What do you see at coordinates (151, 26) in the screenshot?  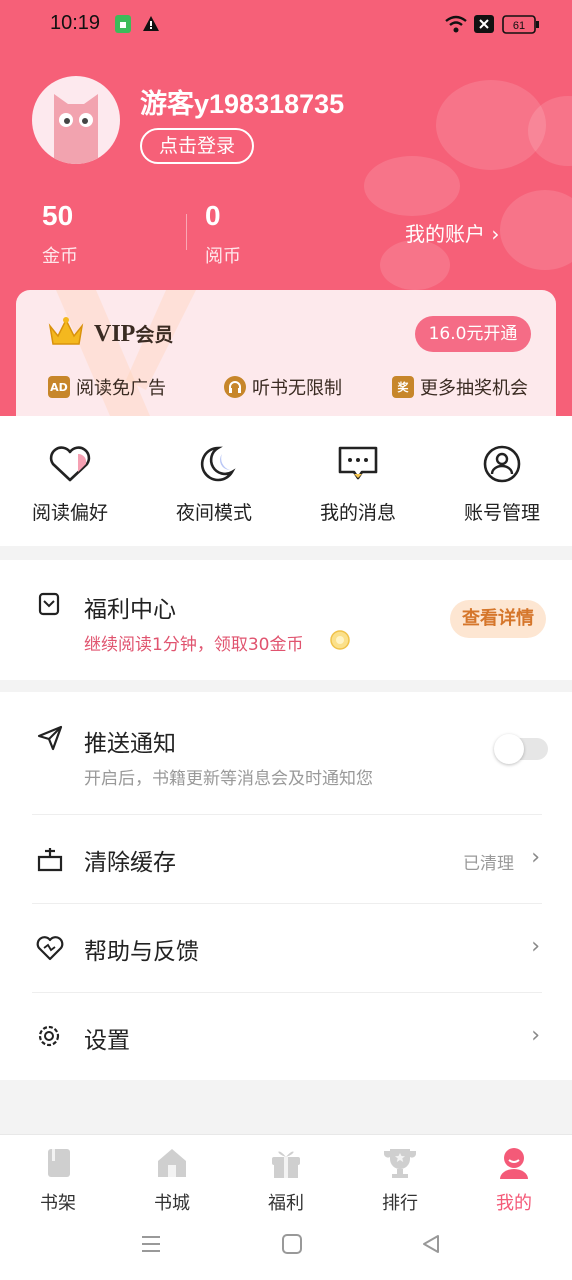 I see `warning-icon` at bounding box center [151, 26].